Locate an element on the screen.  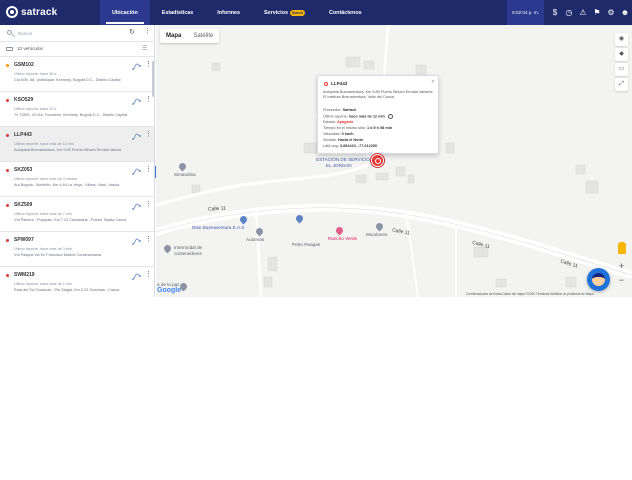
filter-icon: ☰ is located at coordinates (144, 48).